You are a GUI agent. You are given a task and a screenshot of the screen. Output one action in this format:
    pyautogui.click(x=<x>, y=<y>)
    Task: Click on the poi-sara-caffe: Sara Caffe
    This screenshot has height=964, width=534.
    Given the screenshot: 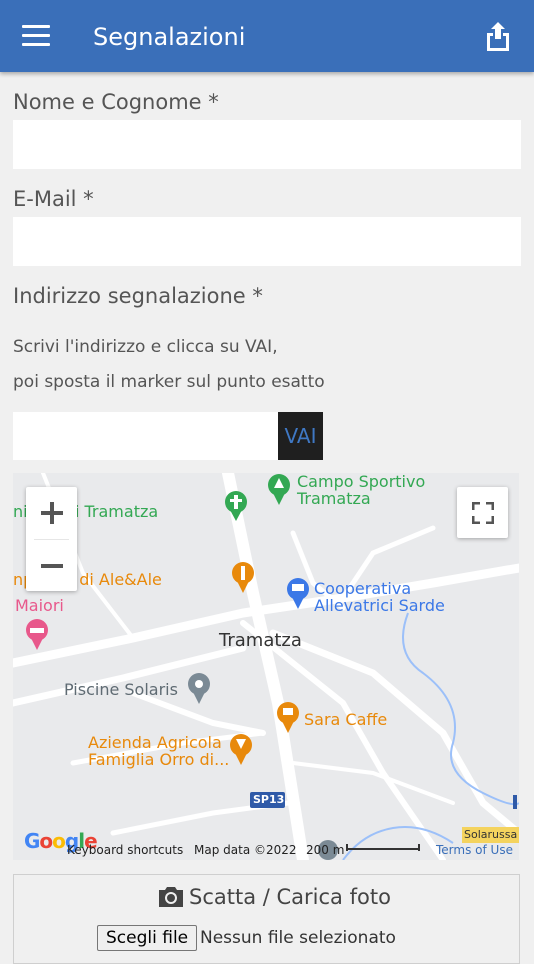 What is the action you would take?
    pyautogui.click(x=345, y=719)
    